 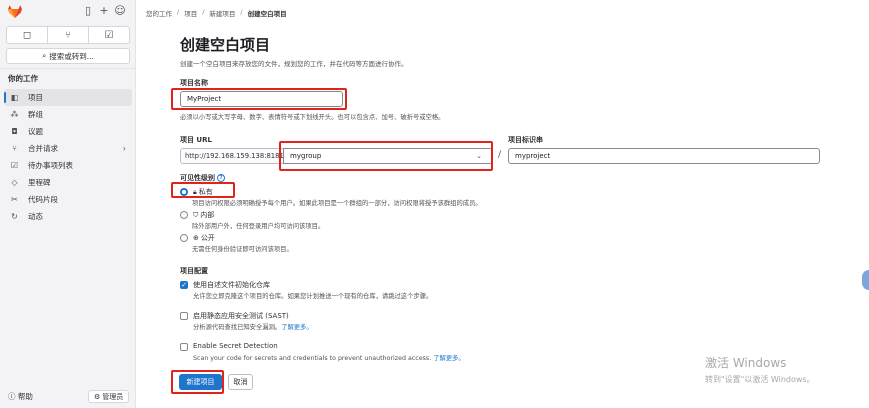 I want to click on sidebar-item-merge-requests: ⑂ 合并请求 ›, so click(x=68, y=148).